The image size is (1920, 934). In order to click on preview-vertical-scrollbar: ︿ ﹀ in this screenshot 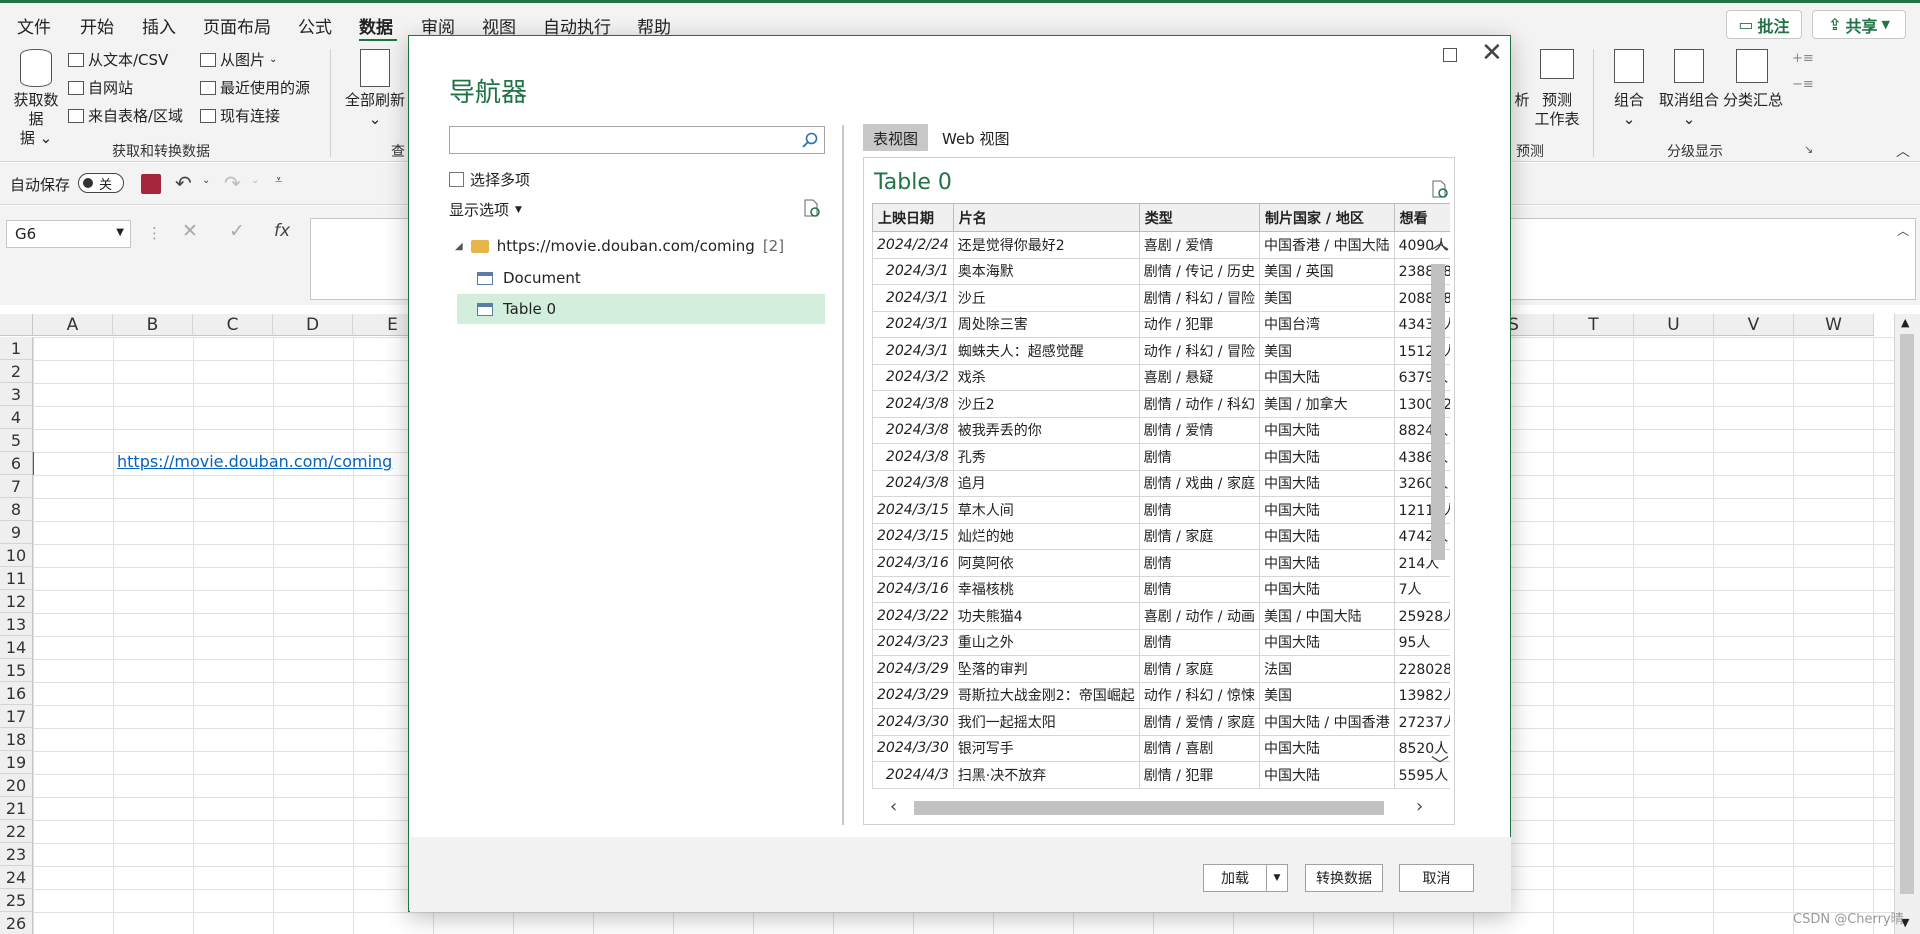, I will do `click(1438, 506)`.